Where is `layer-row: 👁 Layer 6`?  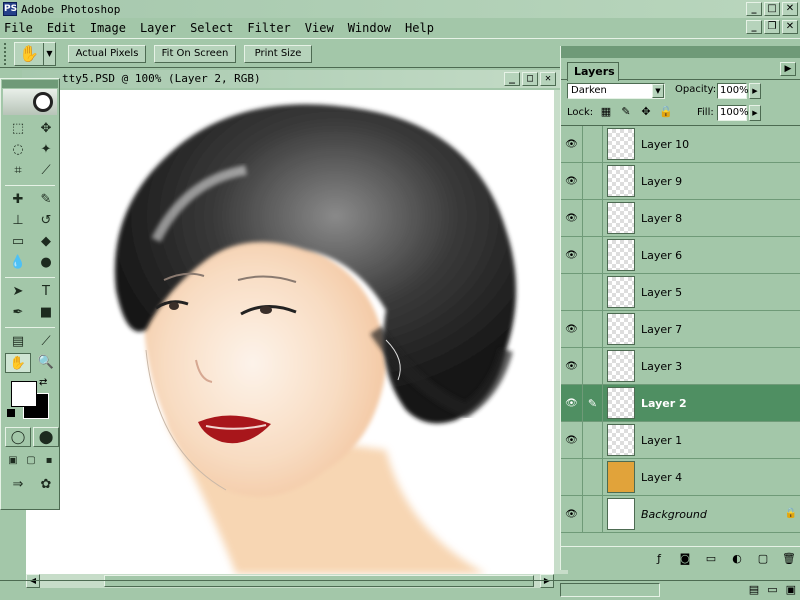 layer-row: 👁 Layer 6 is located at coordinates (680, 255).